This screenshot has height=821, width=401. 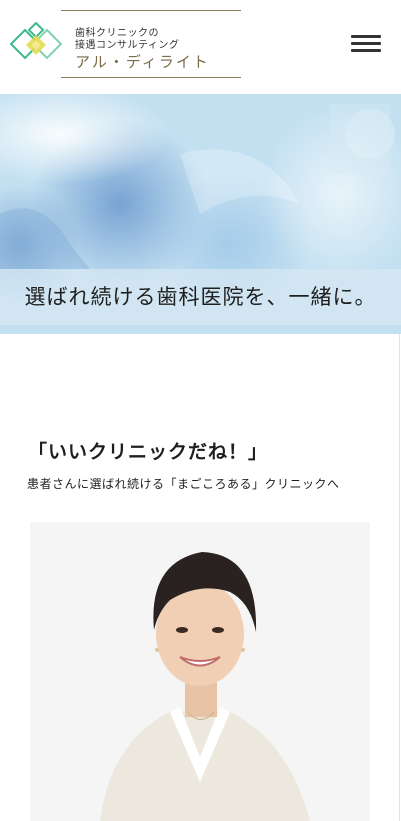 What do you see at coordinates (36, 40) in the screenshot?
I see `diamond-logo-icon` at bounding box center [36, 40].